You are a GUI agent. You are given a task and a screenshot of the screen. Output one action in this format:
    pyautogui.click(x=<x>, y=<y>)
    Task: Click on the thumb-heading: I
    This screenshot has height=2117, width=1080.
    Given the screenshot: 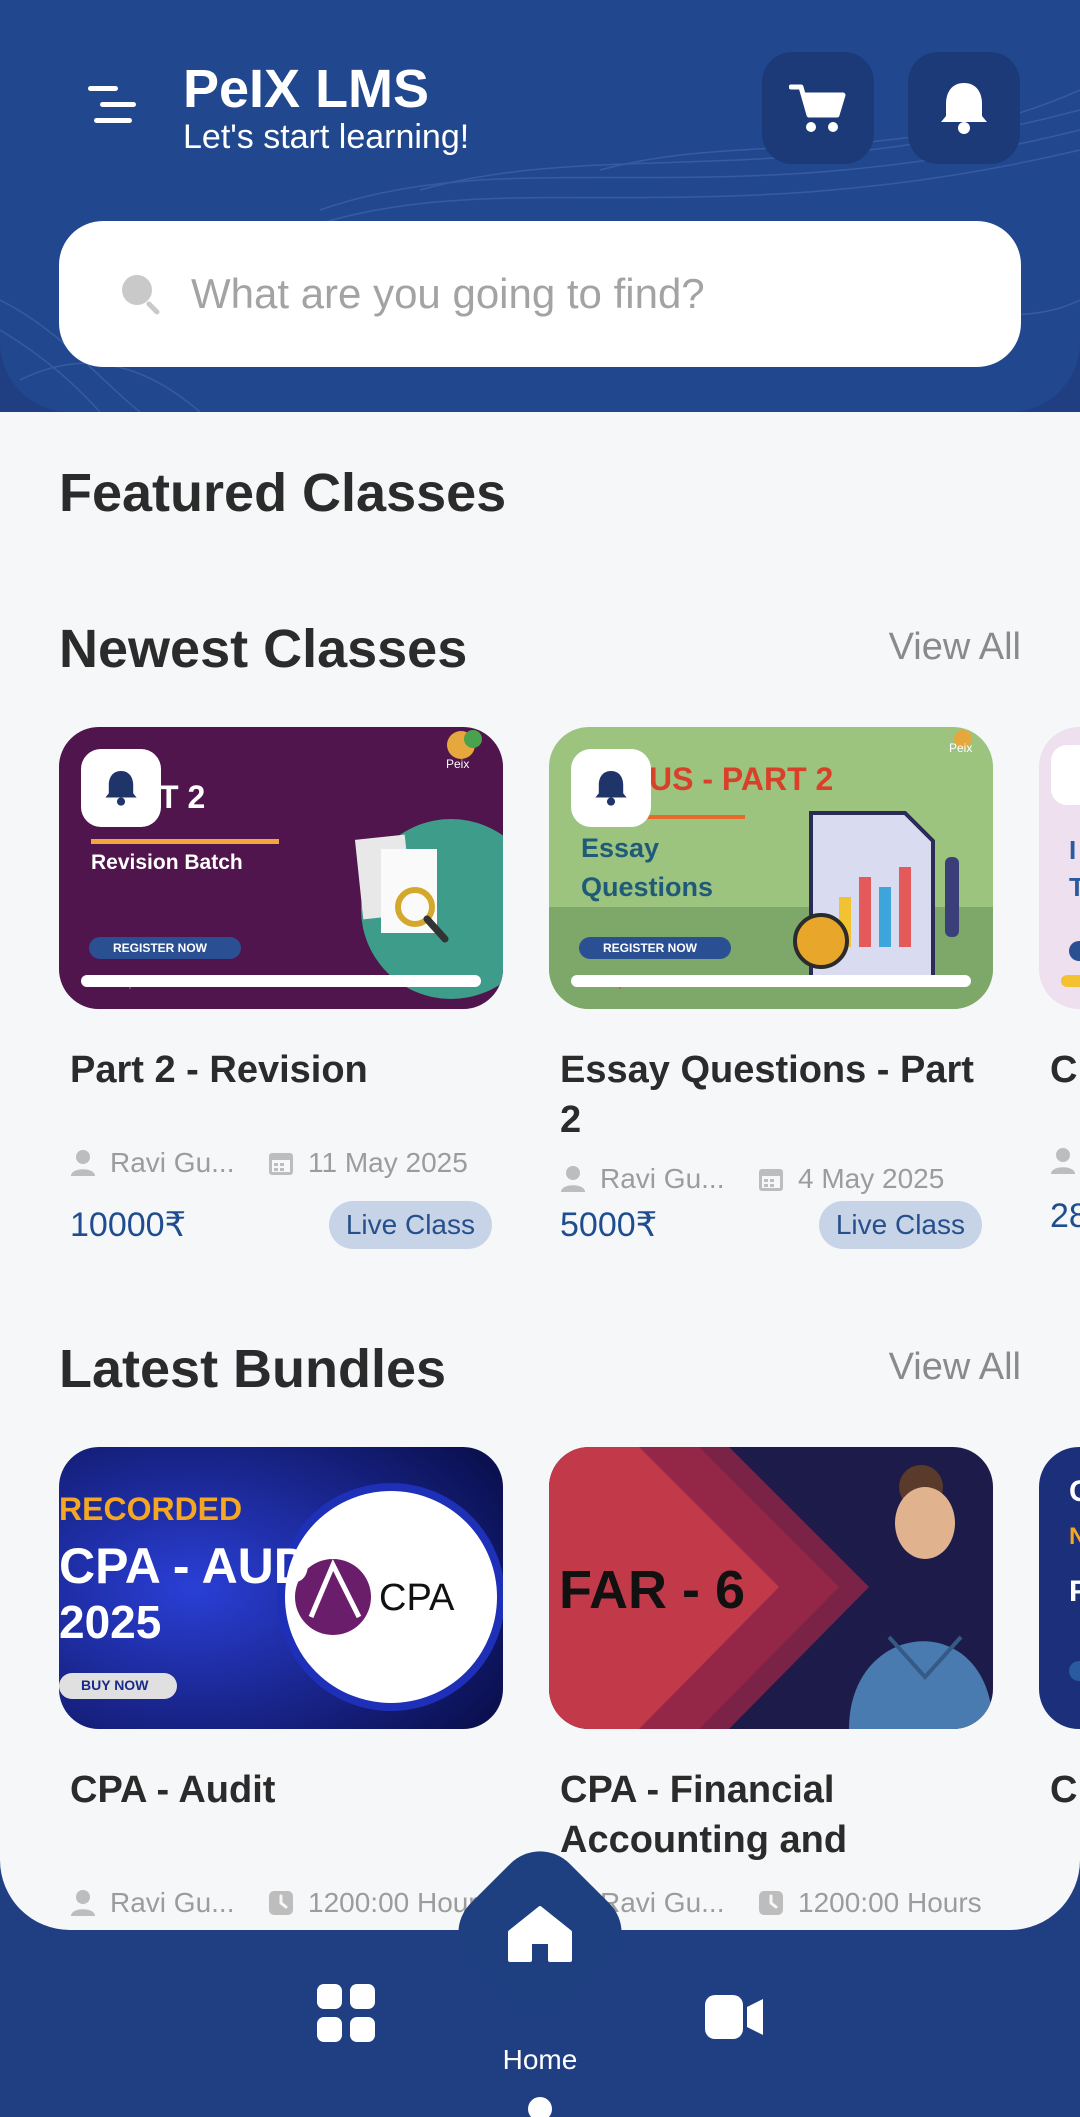 What is the action you would take?
    pyautogui.click(x=1073, y=850)
    